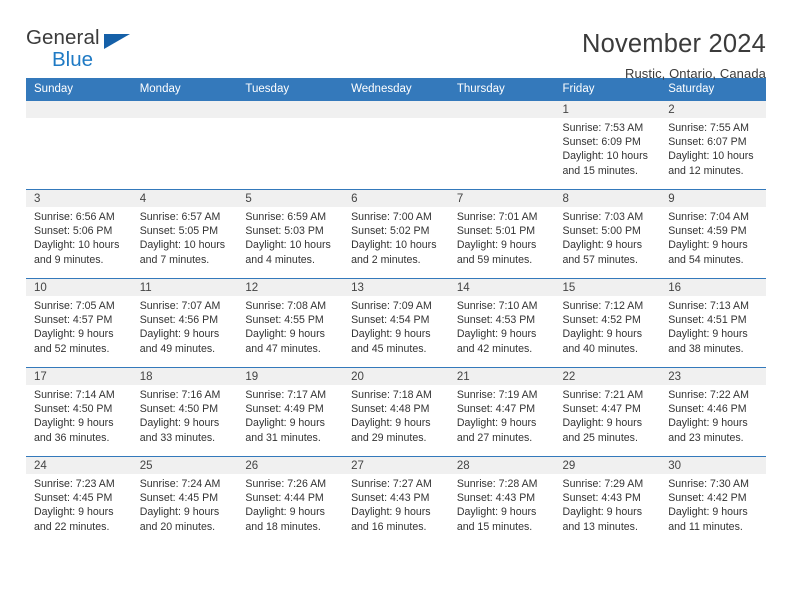  I want to click on logo-triangle-icon, so click(117, 41).